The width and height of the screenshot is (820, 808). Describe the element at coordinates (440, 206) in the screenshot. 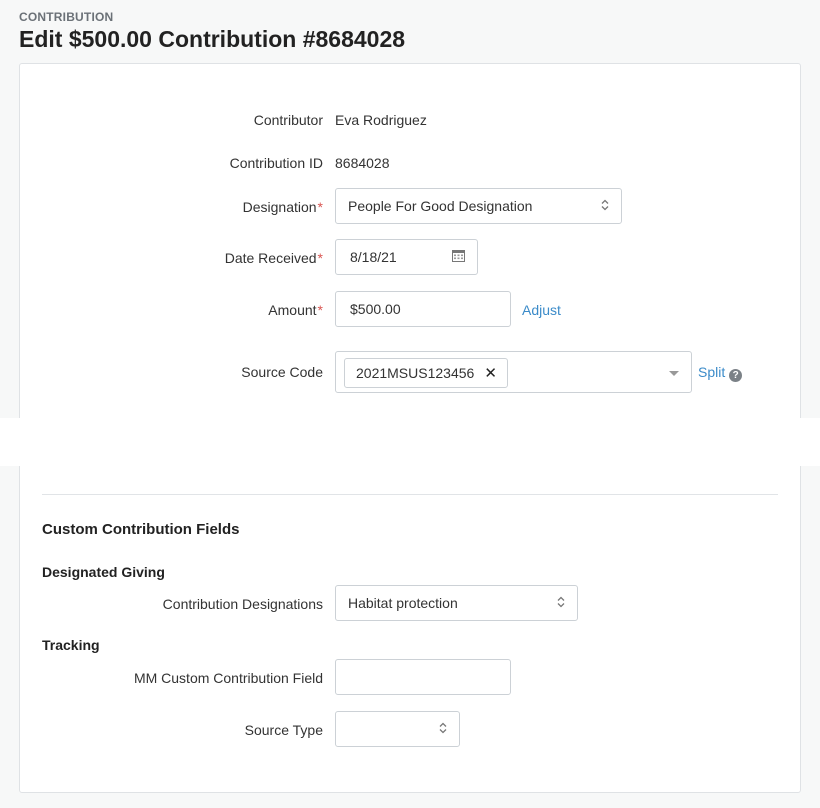

I see `designation-selected-value: People For Good Designation` at that location.